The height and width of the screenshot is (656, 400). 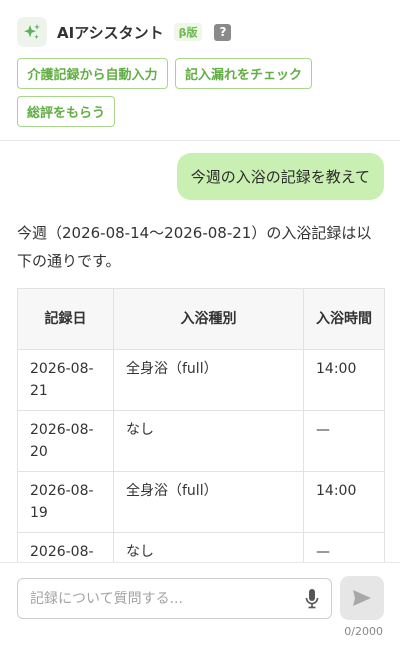 What do you see at coordinates (110, 32) in the screenshot?
I see `app-title: AIアシスタント` at bounding box center [110, 32].